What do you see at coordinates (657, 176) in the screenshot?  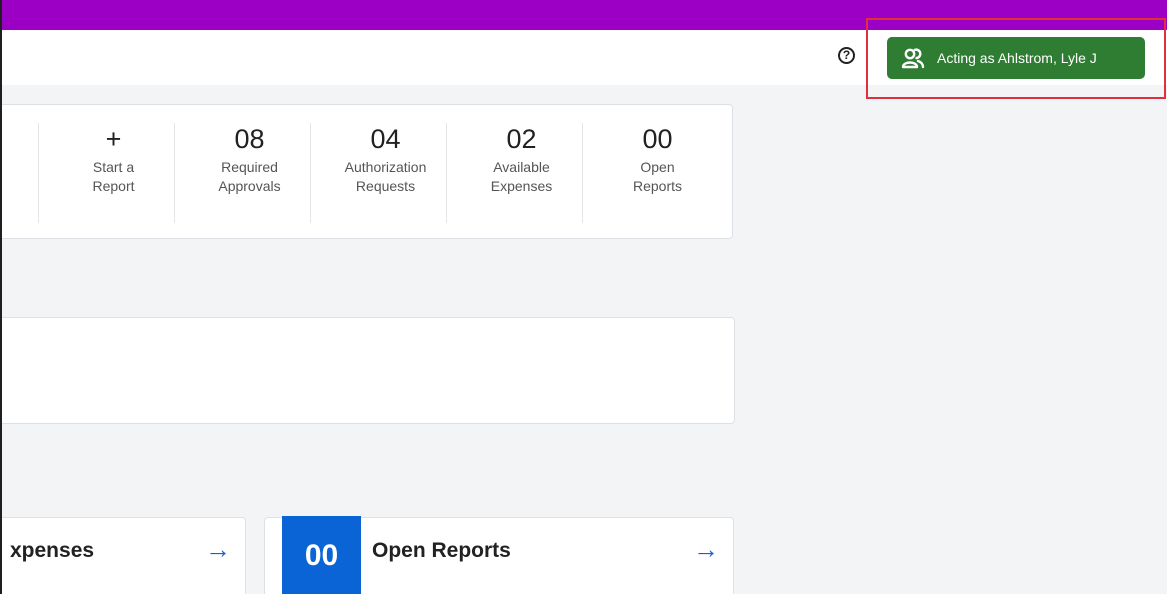 I see `stat-label: Open Reports` at bounding box center [657, 176].